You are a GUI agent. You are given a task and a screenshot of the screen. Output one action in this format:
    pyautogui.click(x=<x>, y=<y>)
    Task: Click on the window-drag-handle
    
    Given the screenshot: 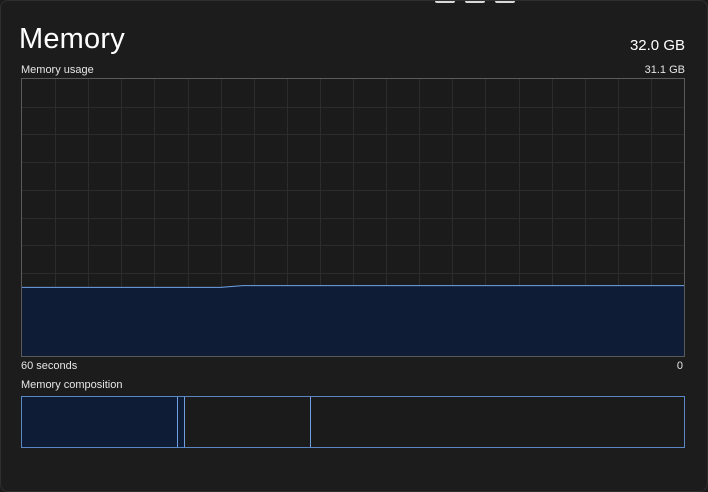 What is the action you would take?
    pyautogui.click(x=476, y=2)
    